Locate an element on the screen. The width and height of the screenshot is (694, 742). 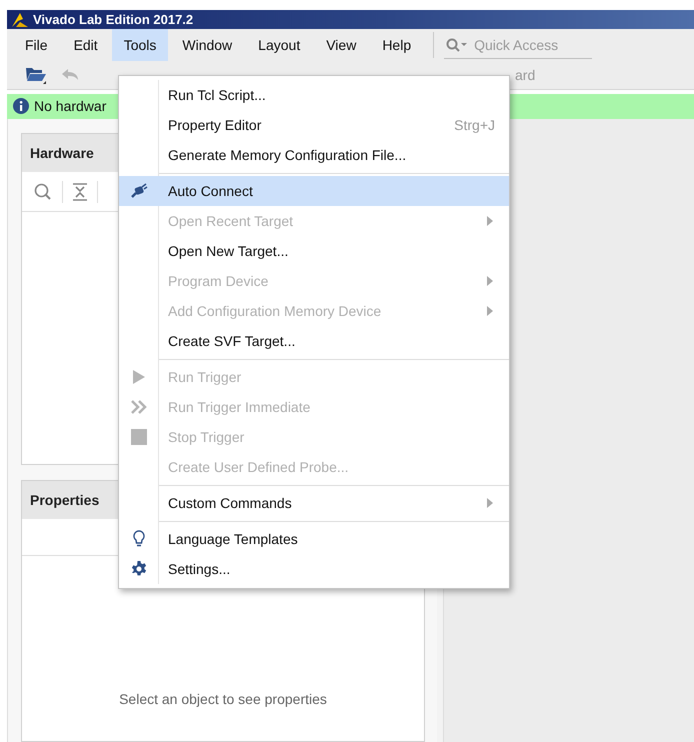
window-title: Vivado Lab Edition 2017.2 is located at coordinates (113, 20).